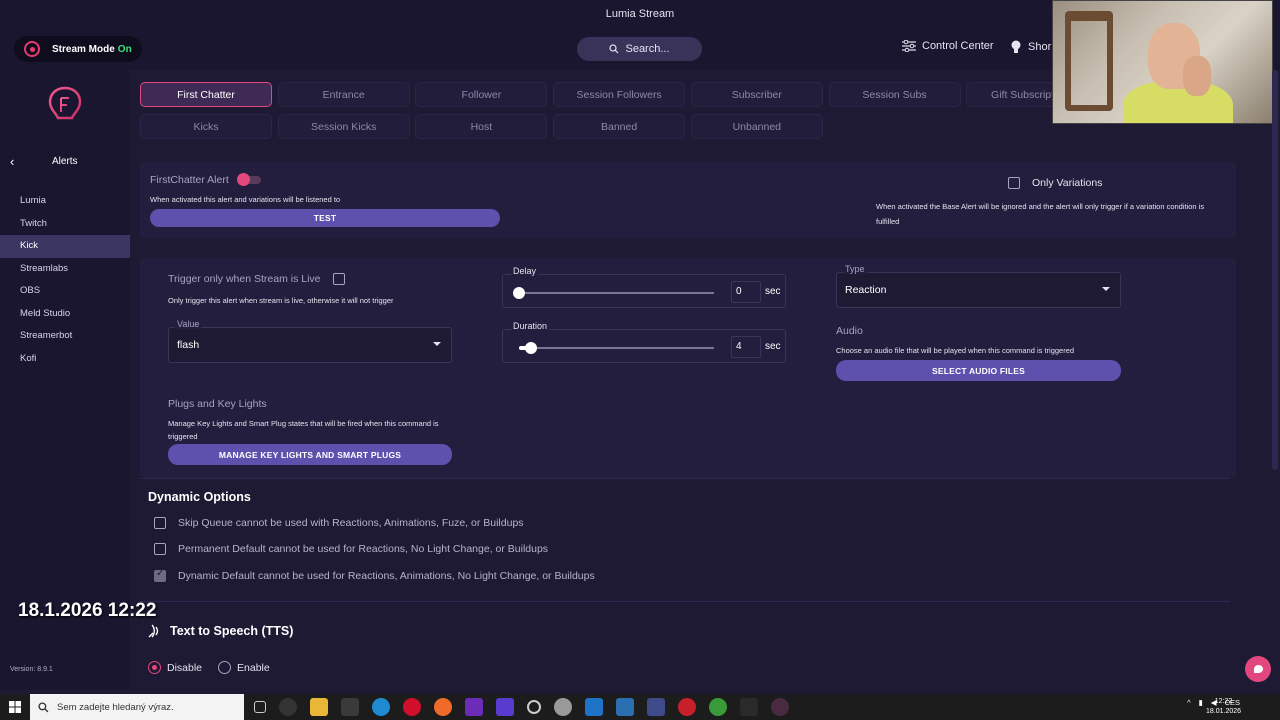  I want to click on tab-unbanned: Unbanned, so click(756, 126).